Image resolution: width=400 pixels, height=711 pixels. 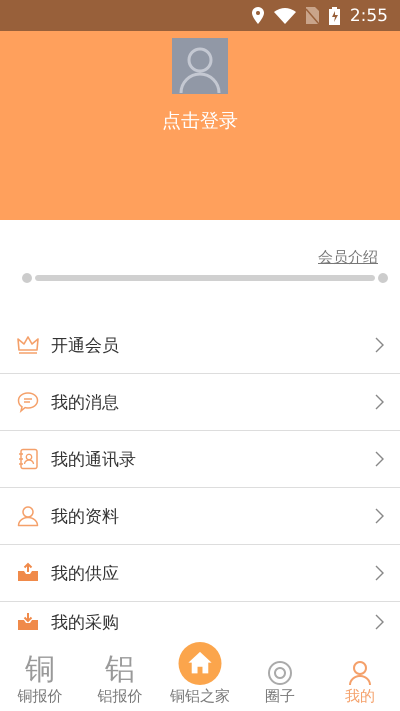 What do you see at coordinates (85, 623) in the screenshot?
I see `menu-label: 我的采购` at bounding box center [85, 623].